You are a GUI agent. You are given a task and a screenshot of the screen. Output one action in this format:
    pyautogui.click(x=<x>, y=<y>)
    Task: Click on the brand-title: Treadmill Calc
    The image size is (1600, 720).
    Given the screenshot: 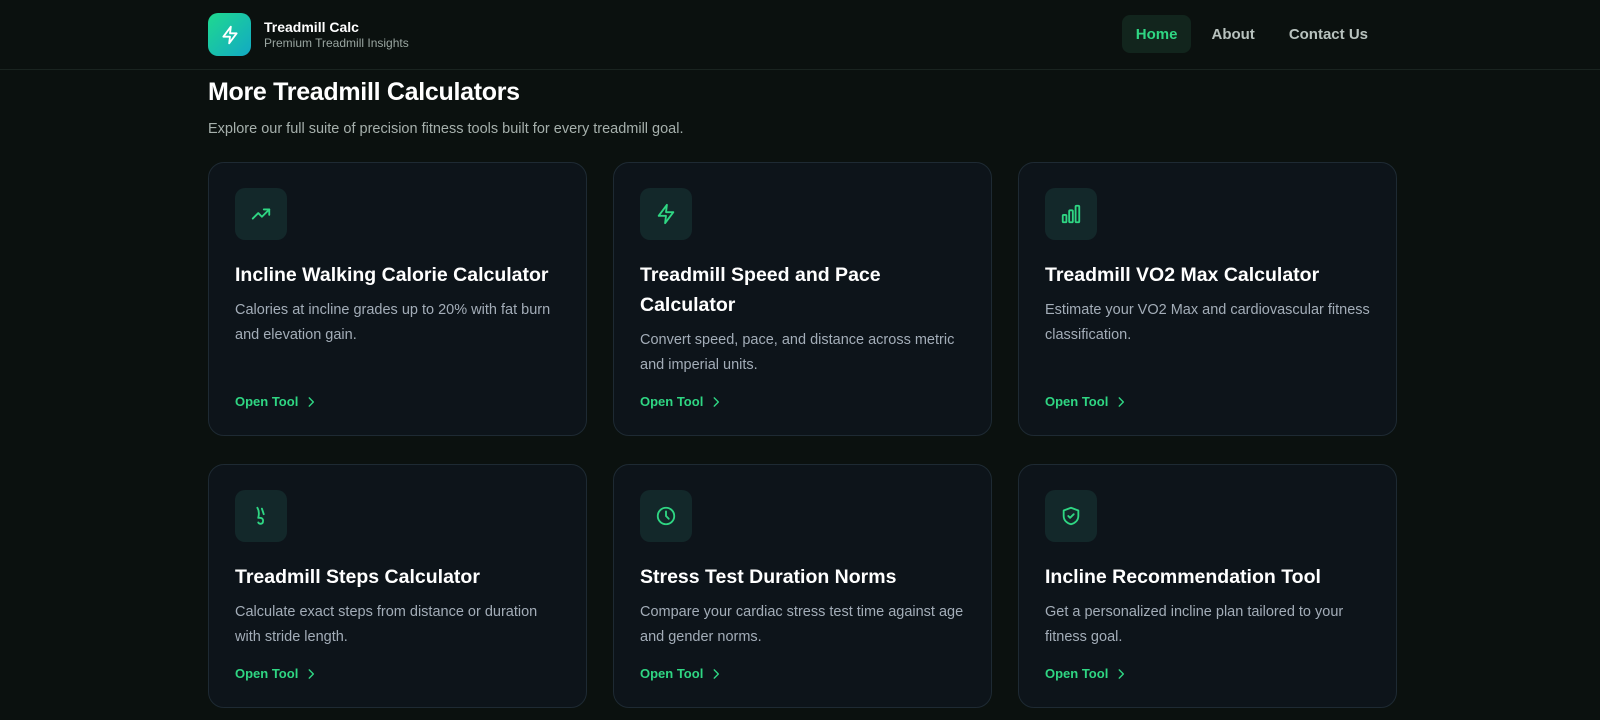 What is the action you would take?
    pyautogui.click(x=311, y=27)
    